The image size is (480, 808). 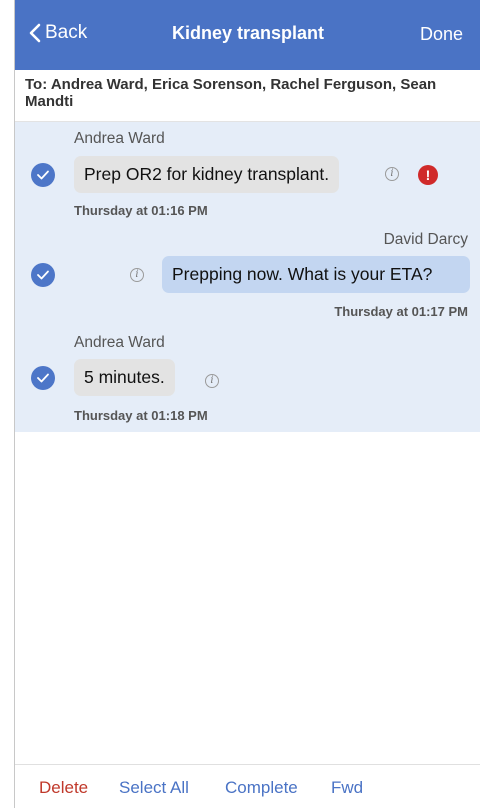 I want to click on done-button: Done, so click(x=441, y=34).